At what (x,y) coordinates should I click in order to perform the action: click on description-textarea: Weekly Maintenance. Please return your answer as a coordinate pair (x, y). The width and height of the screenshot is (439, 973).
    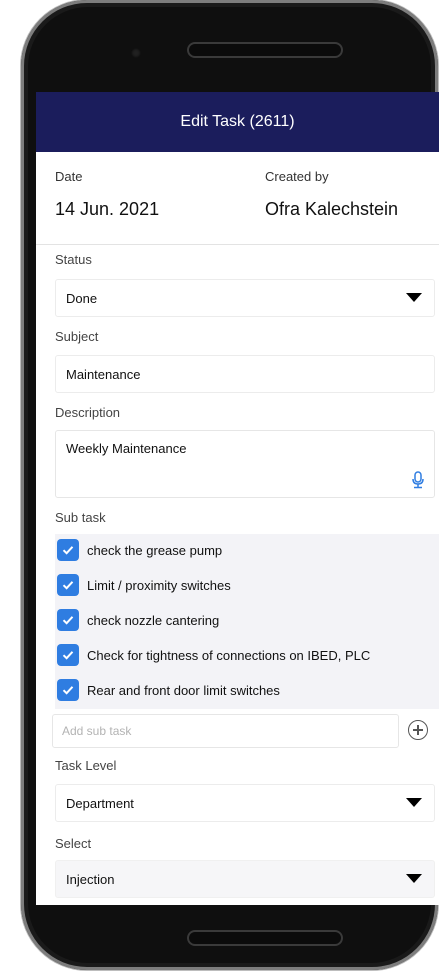
    Looking at the image, I should click on (245, 464).